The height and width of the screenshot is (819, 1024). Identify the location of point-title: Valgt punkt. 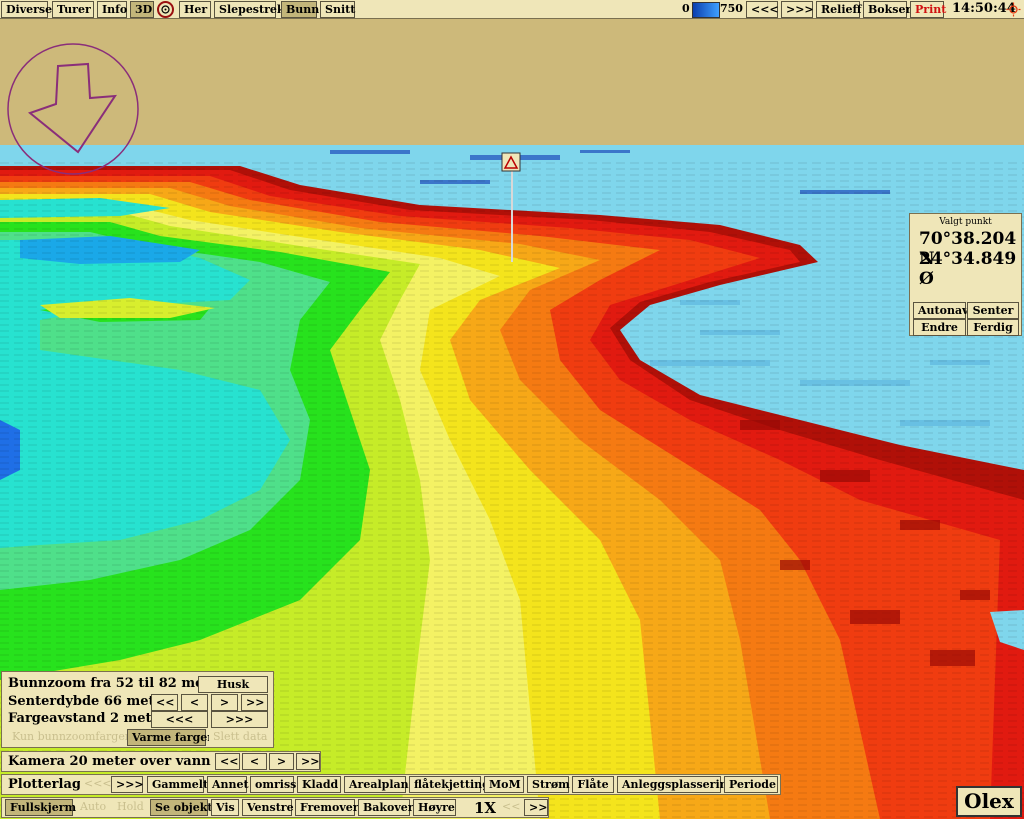
(965, 222).